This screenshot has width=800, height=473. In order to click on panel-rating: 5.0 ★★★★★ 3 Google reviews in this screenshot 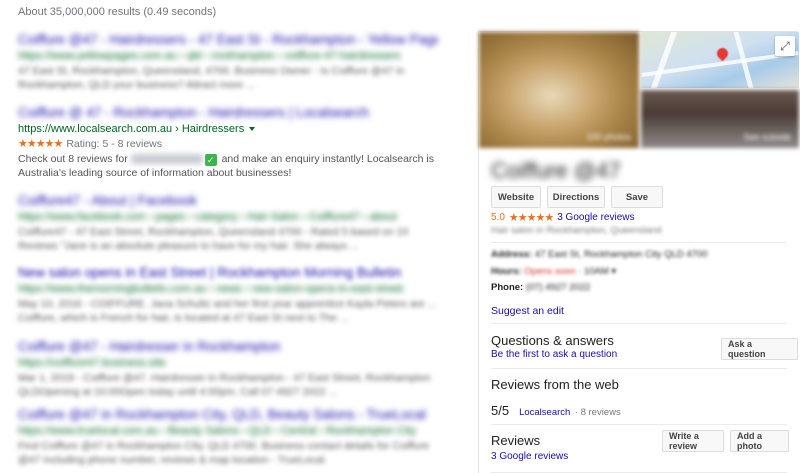, I will do `click(562, 217)`.